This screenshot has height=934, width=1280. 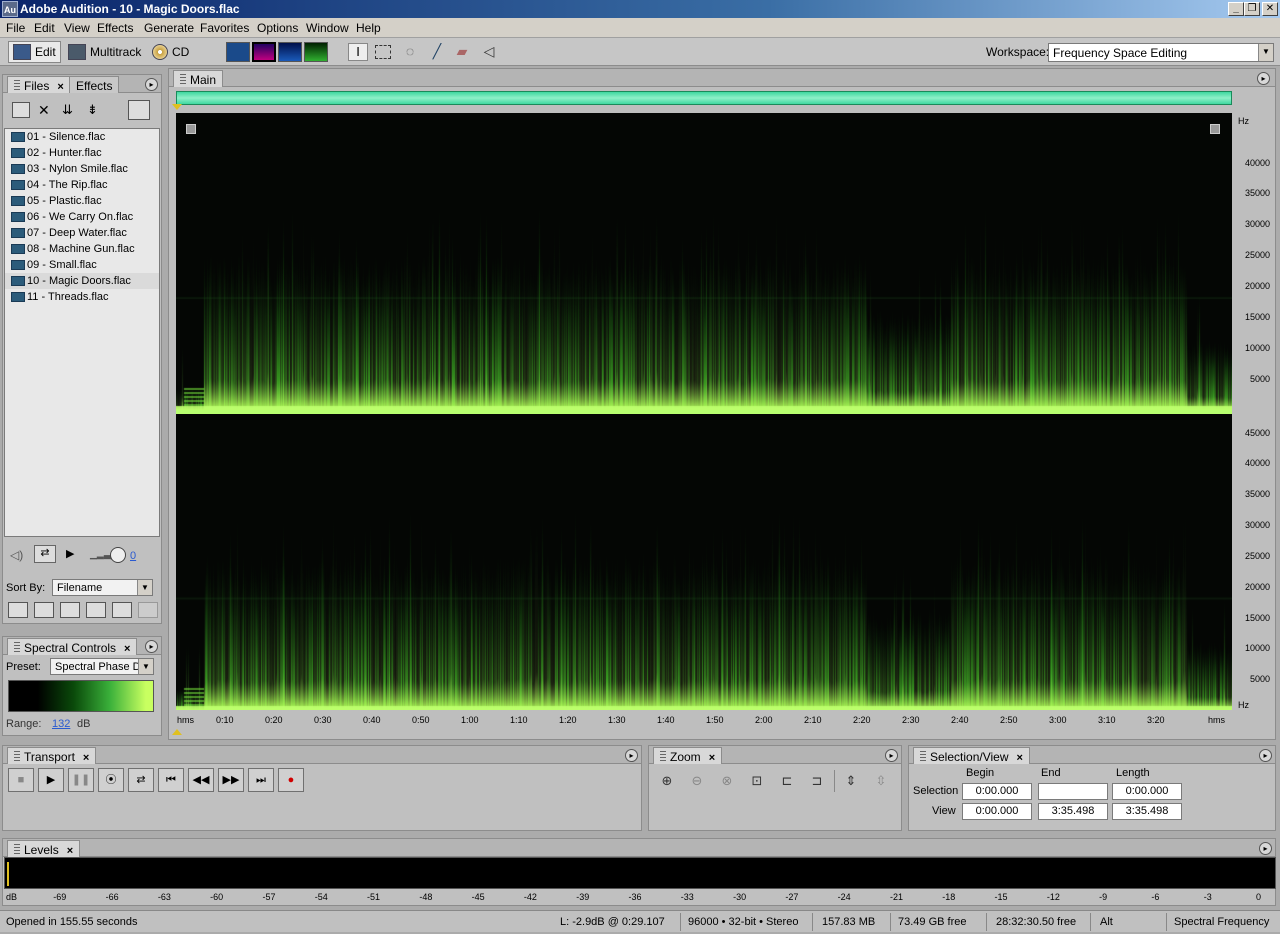 I want to click on file-list-item: 07 - Deep Water.flac, so click(x=82, y=233).